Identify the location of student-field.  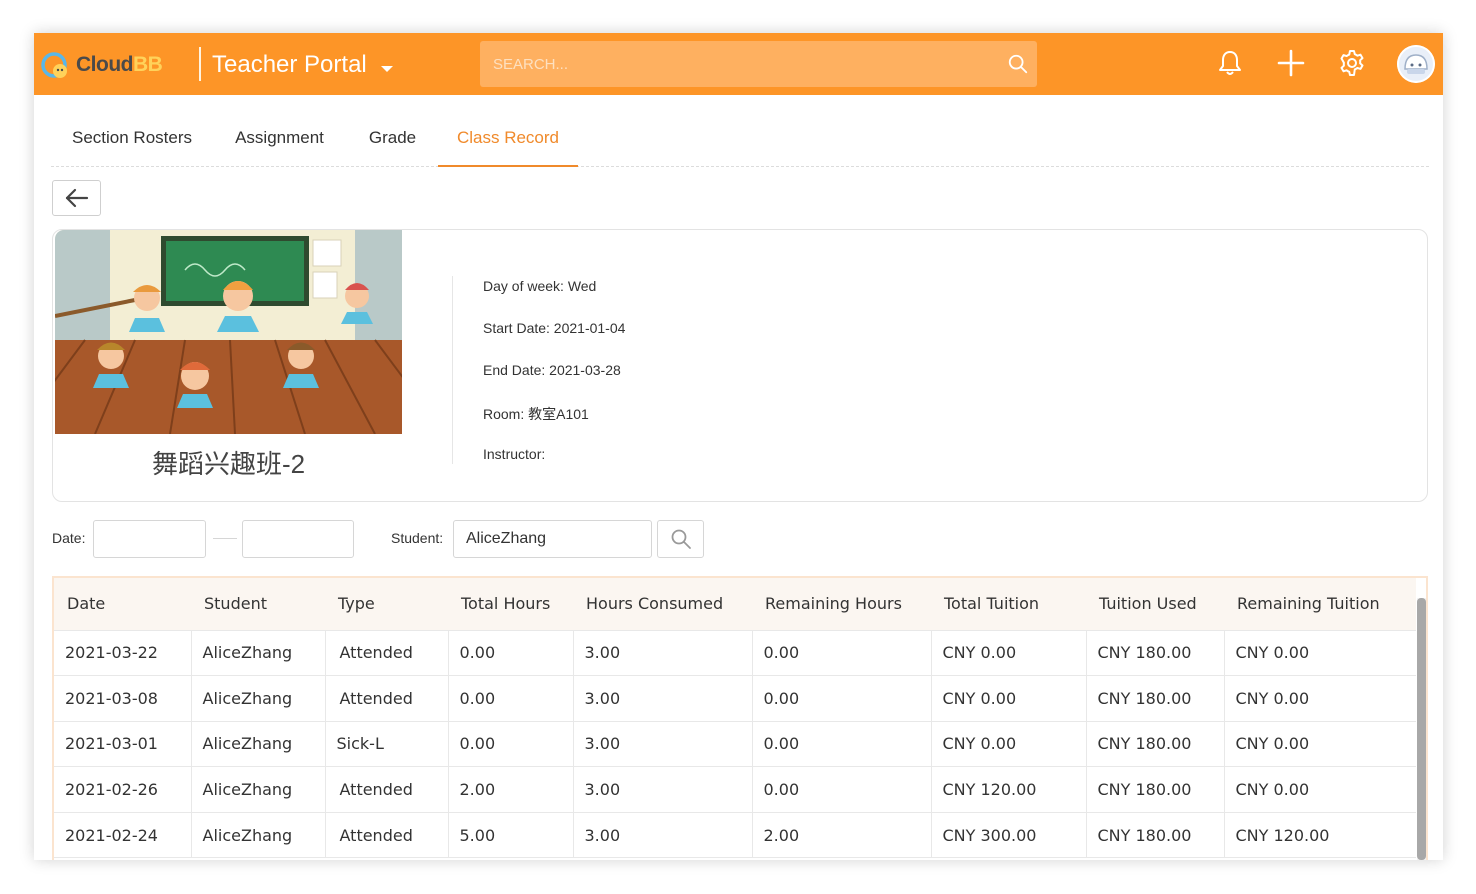
(552, 539).